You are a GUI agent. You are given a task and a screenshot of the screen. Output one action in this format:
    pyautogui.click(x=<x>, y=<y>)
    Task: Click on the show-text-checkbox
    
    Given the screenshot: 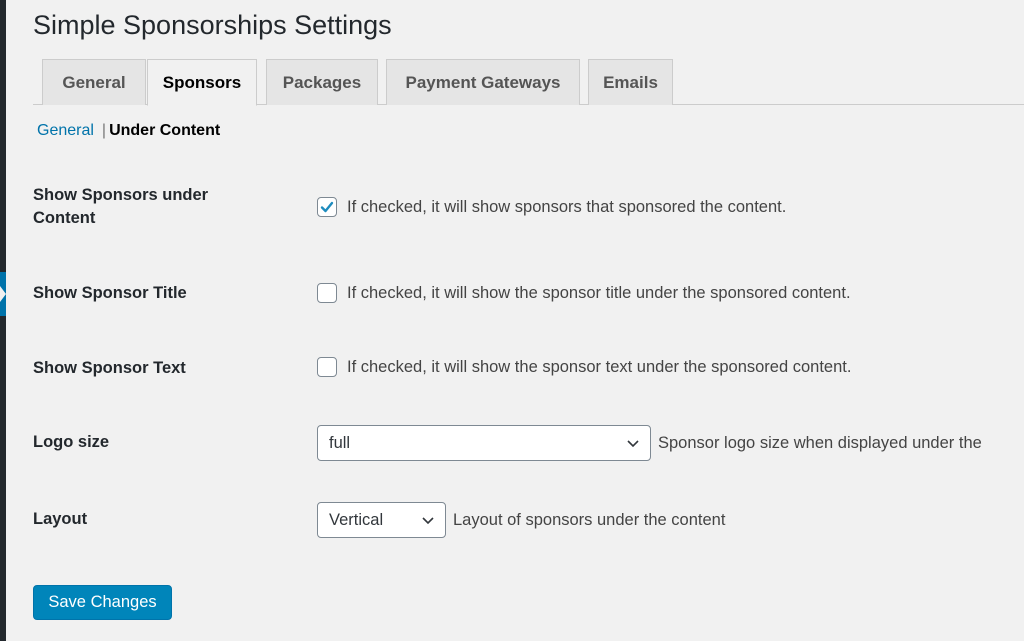 What is the action you would take?
    pyautogui.click(x=327, y=367)
    